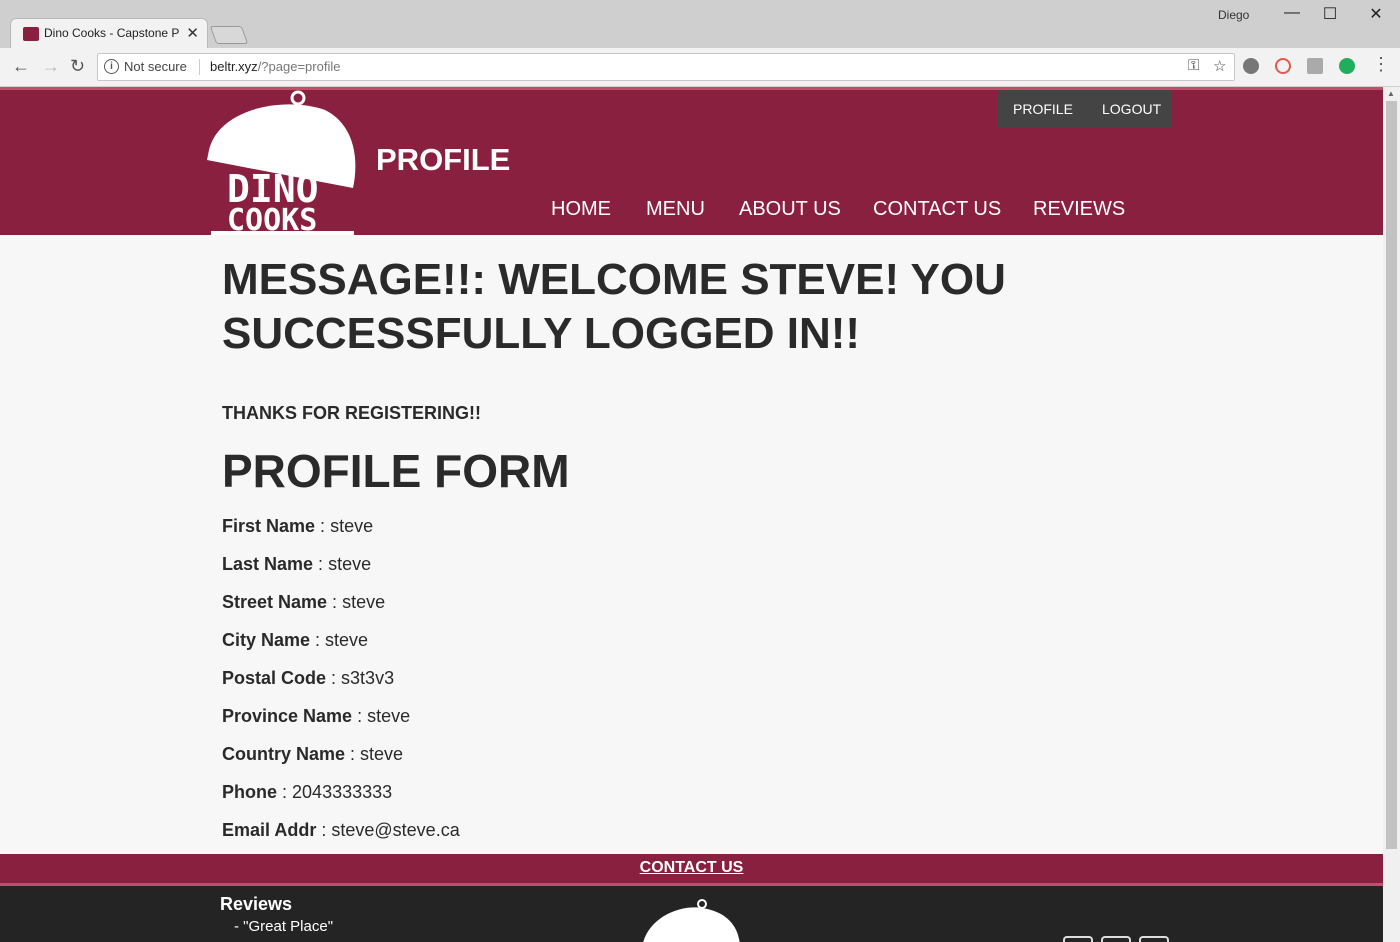 The image size is (1400, 942). I want to click on footer-review-item: - "Great Place", so click(283, 926).